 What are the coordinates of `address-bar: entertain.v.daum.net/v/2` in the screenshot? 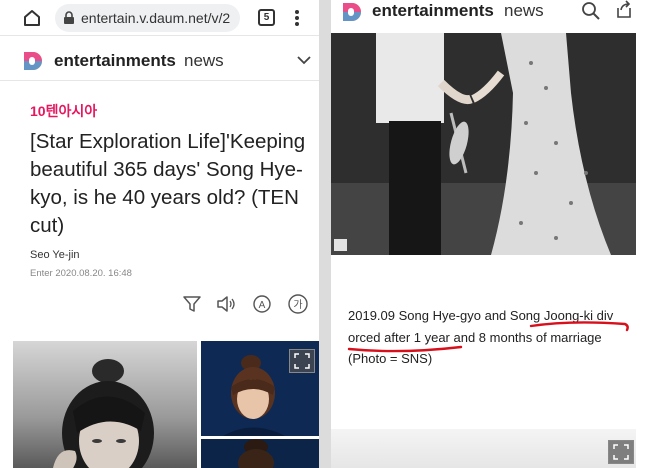 It's located at (147, 18).